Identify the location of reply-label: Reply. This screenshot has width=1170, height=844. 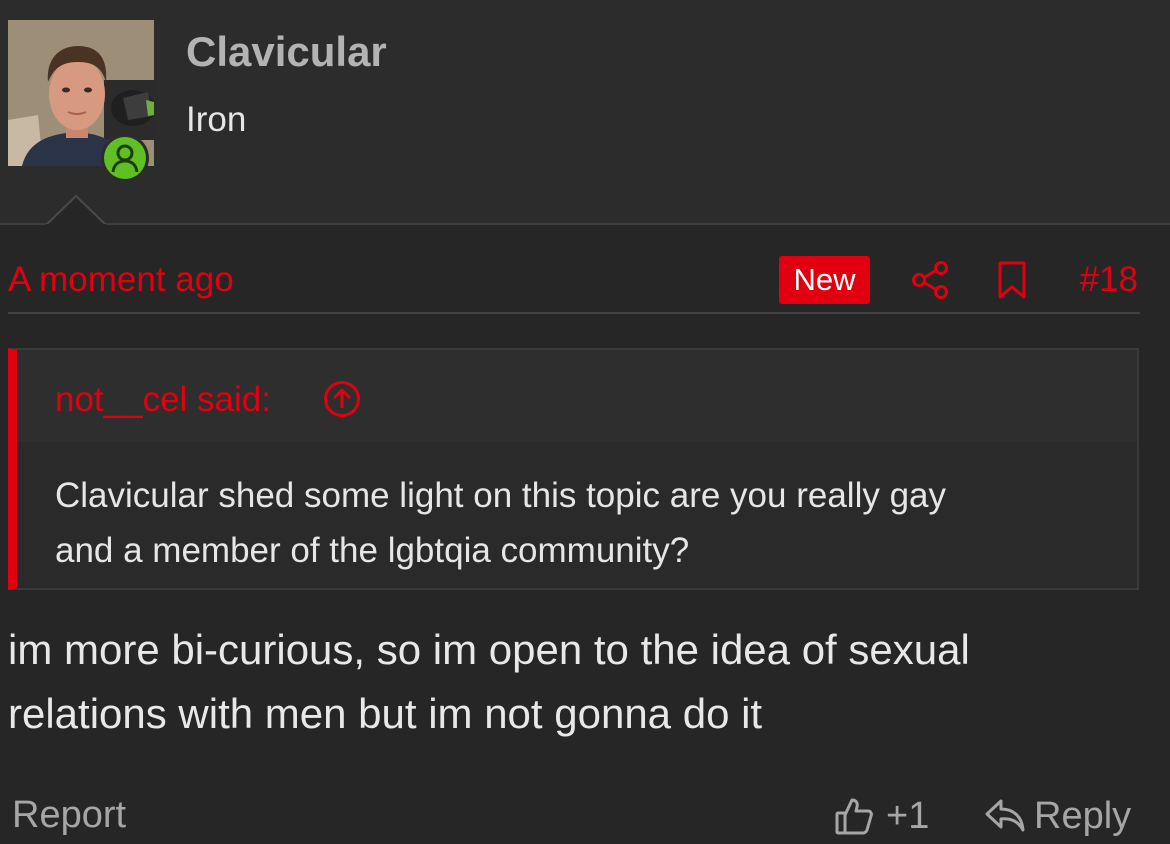
(1083, 815).